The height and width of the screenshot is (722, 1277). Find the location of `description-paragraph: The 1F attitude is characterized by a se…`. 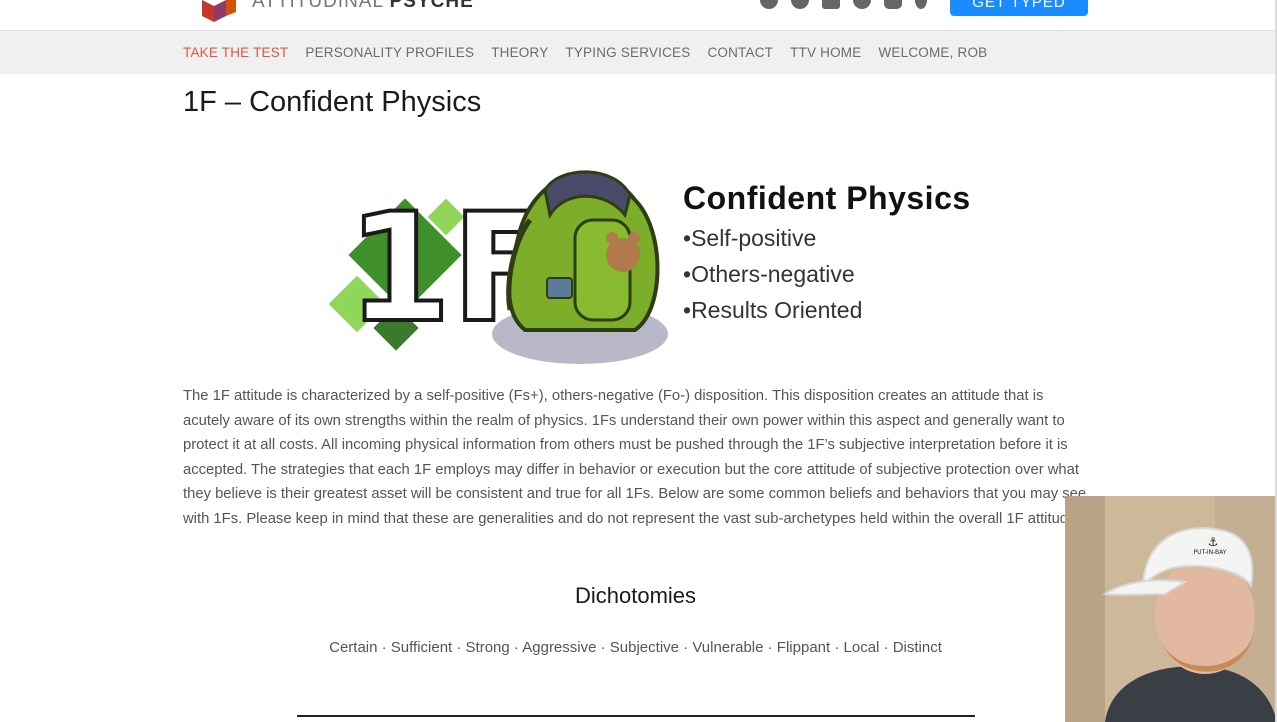

description-paragraph: The 1F attitude is characterized by a se… is located at coordinates (635, 457).